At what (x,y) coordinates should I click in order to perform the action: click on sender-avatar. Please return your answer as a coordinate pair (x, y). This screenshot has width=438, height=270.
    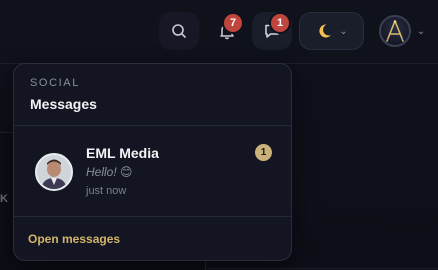
    Looking at the image, I should click on (54, 172).